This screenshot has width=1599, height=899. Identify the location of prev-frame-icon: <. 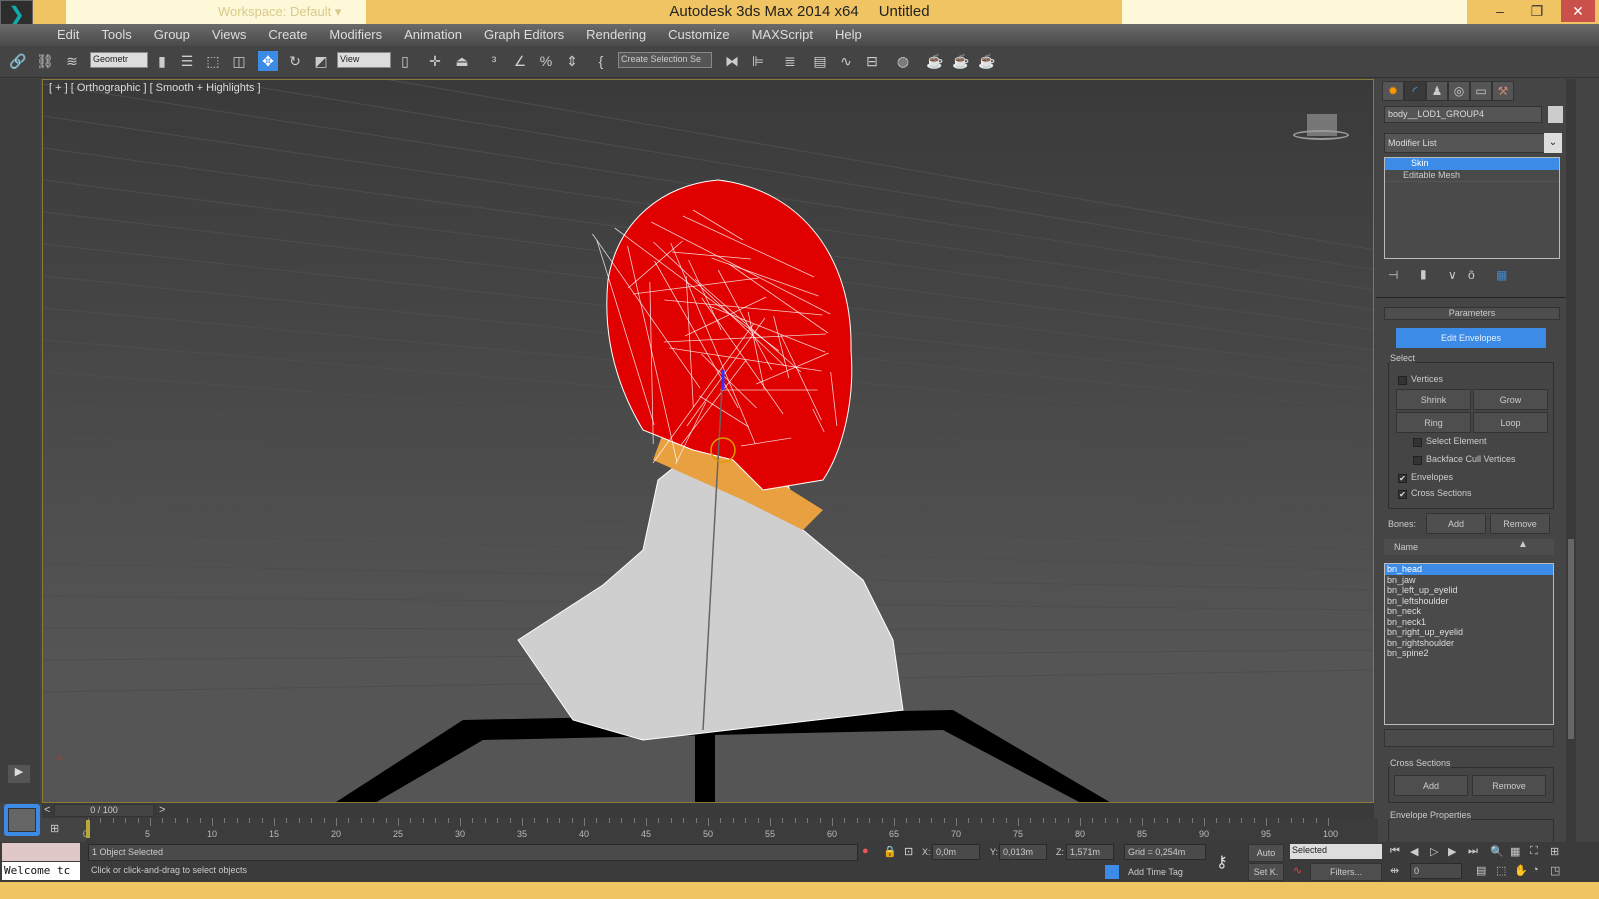
(47, 810).